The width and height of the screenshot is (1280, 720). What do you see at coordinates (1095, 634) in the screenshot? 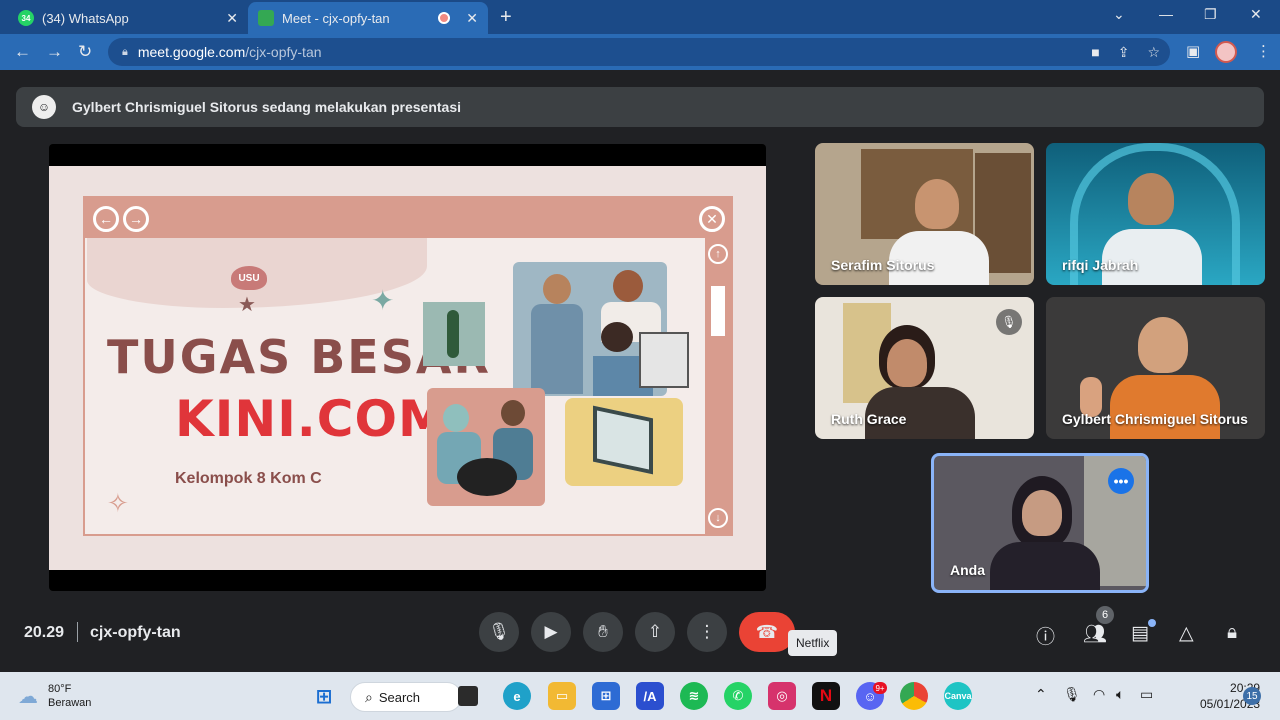
I see `people-icon: 👥︎` at bounding box center [1095, 634].